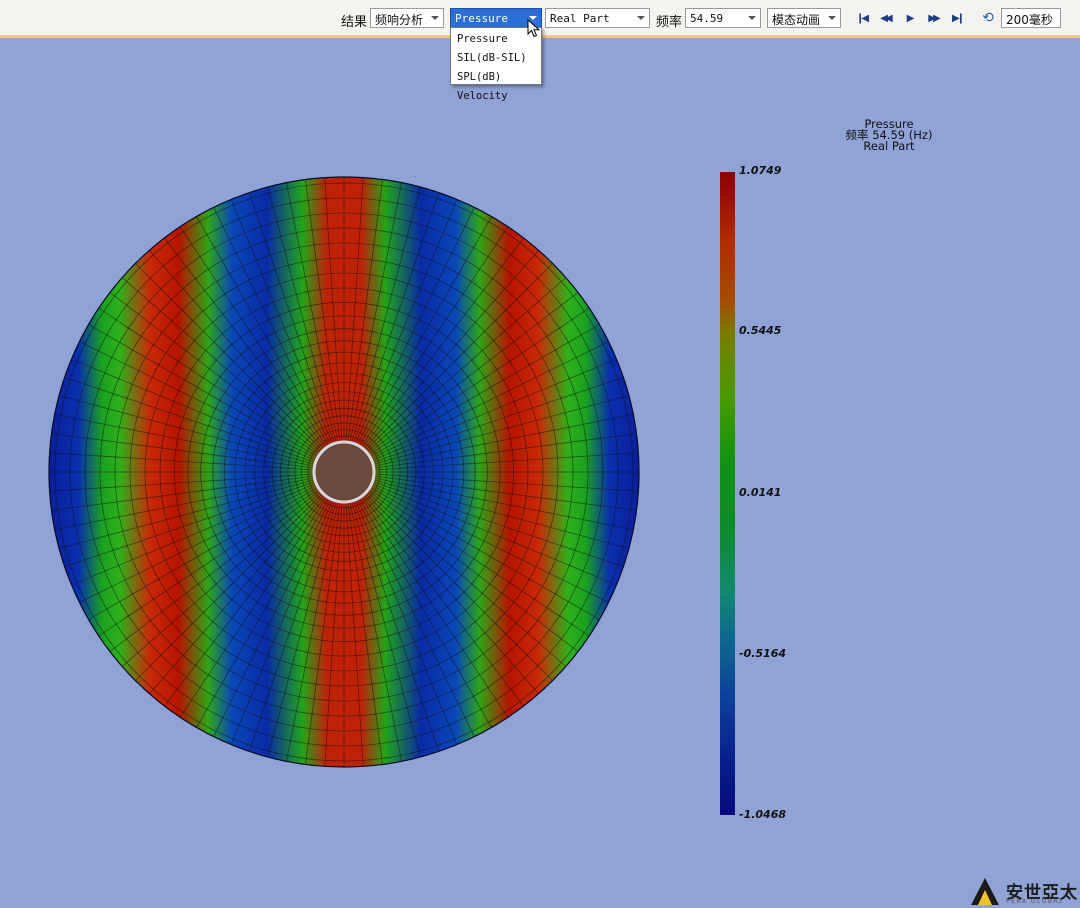  I want to click on colorbar-min-label: -1.0468, so click(763, 814).